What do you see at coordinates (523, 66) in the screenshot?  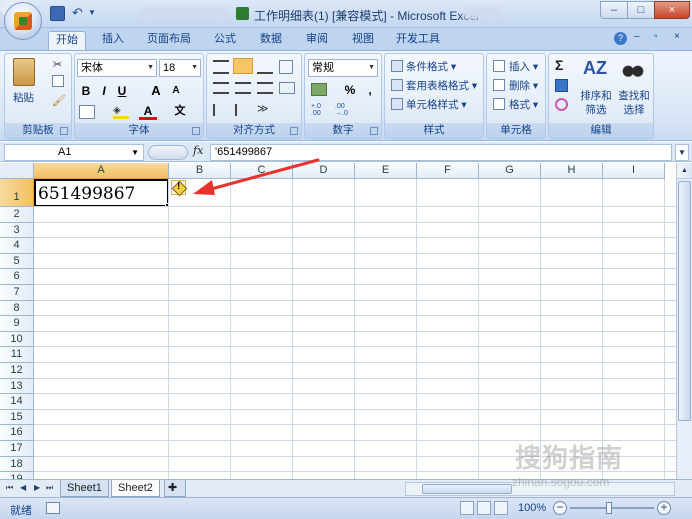 I see `insert-cells-button: 插入 ▾` at bounding box center [523, 66].